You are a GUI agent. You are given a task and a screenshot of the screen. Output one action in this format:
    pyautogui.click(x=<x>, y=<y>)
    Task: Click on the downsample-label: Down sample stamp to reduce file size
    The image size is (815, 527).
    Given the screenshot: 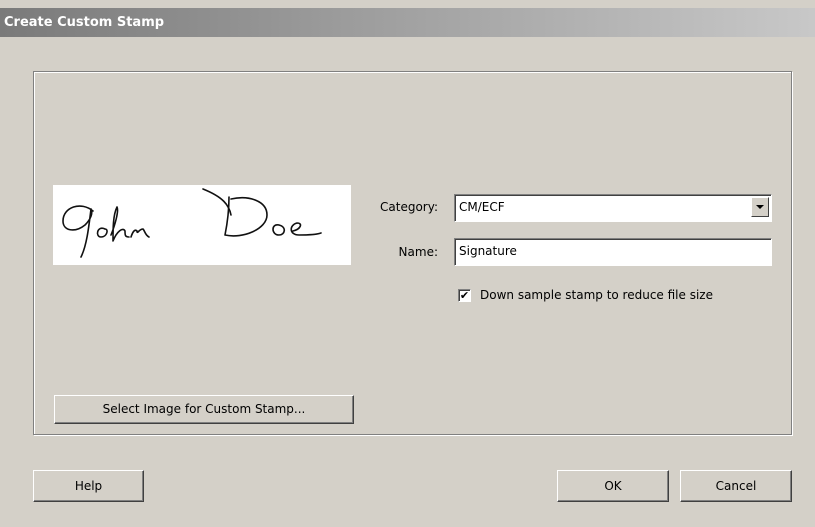 What is the action you would take?
    pyautogui.click(x=596, y=295)
    